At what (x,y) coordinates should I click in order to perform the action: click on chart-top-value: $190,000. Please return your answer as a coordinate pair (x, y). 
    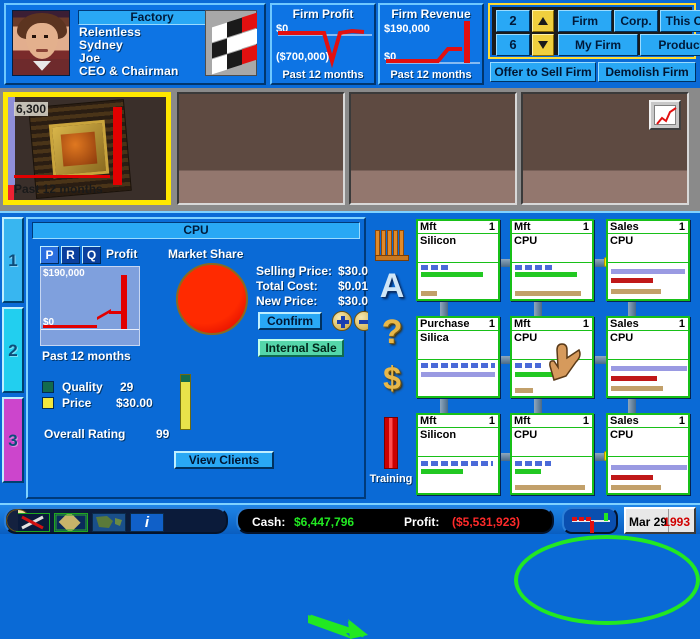
    Looking at the image, I should click on (64, 273).